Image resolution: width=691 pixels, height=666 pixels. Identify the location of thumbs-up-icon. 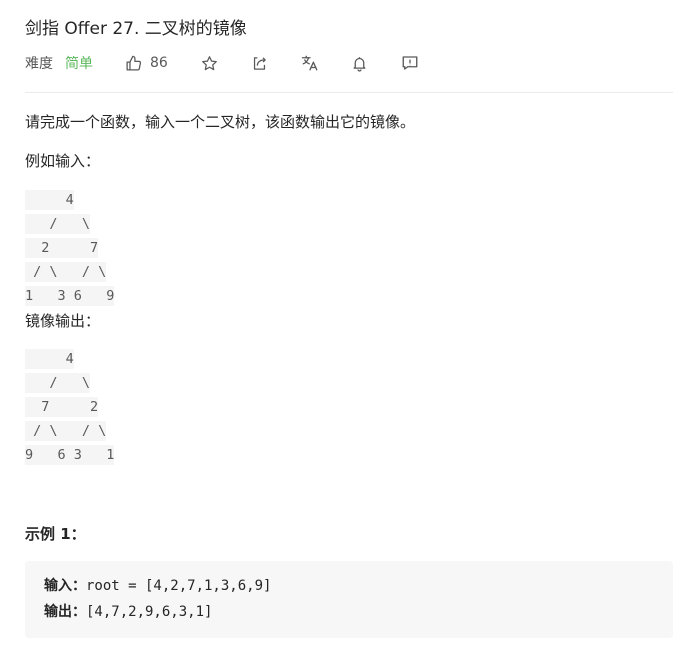
(134, 63).